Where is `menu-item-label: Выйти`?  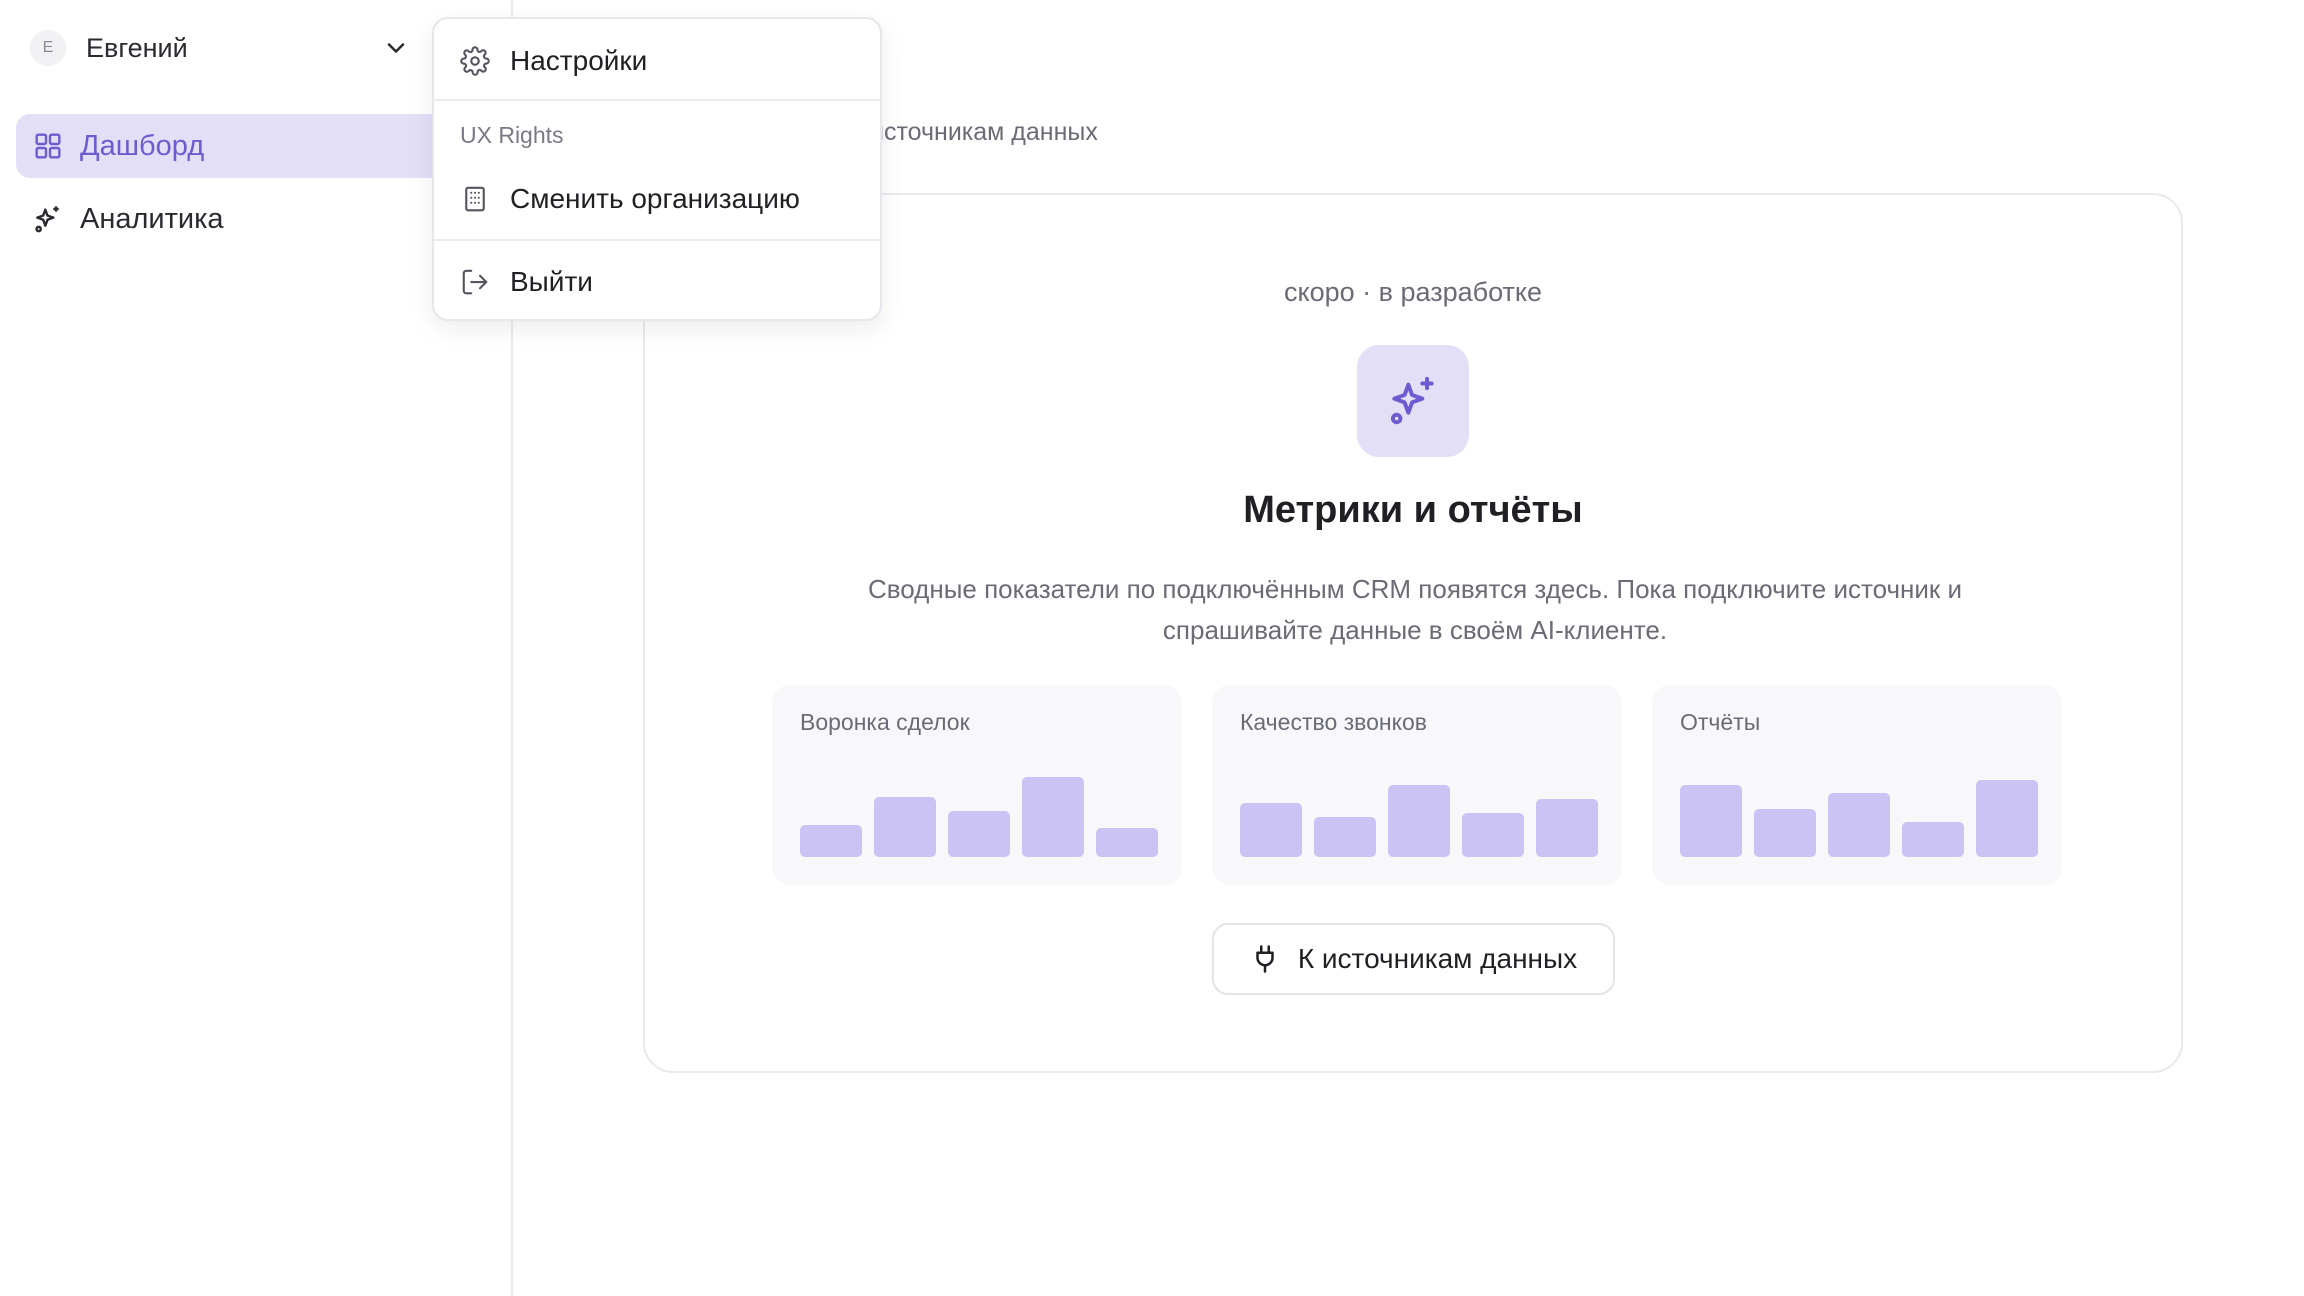 menu-item-label: Выйти is located at coordinates (551, 281).